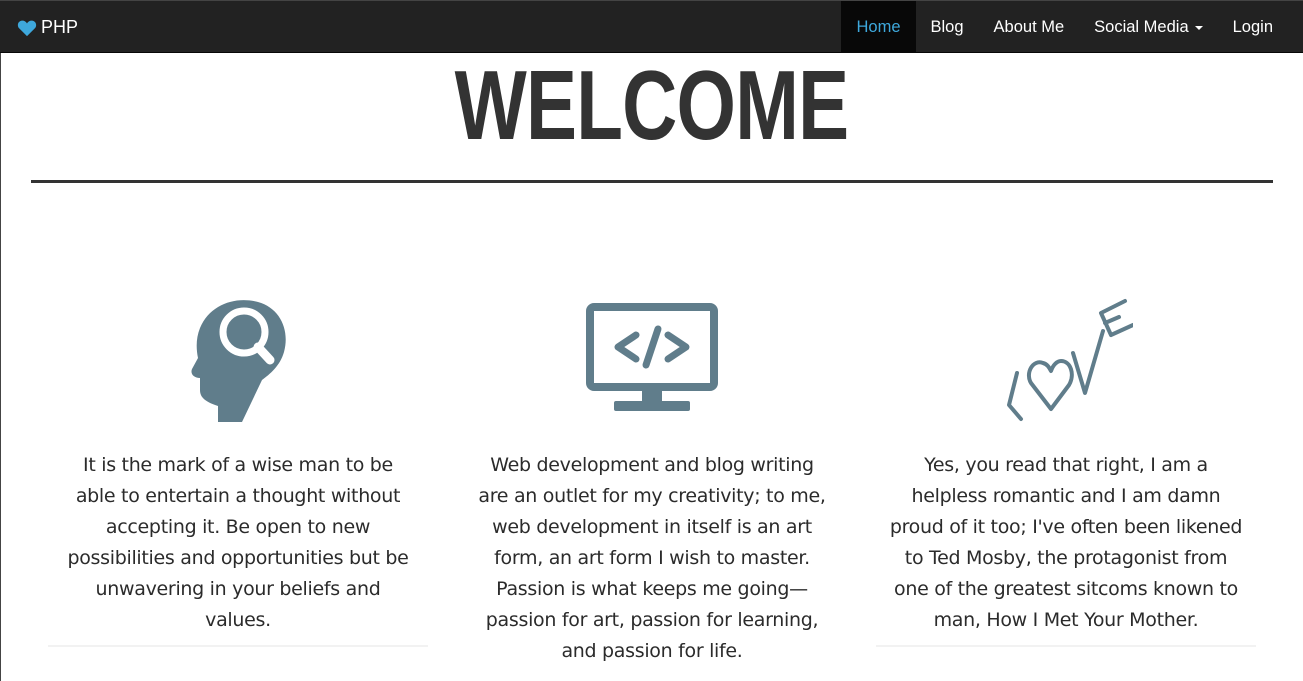 The image size is (1303, 681). What do you see at coordinates (1141, 26) in the screenshot?
I see `nav-social-media-label: Social Media` at bounding box center [1141, 26].